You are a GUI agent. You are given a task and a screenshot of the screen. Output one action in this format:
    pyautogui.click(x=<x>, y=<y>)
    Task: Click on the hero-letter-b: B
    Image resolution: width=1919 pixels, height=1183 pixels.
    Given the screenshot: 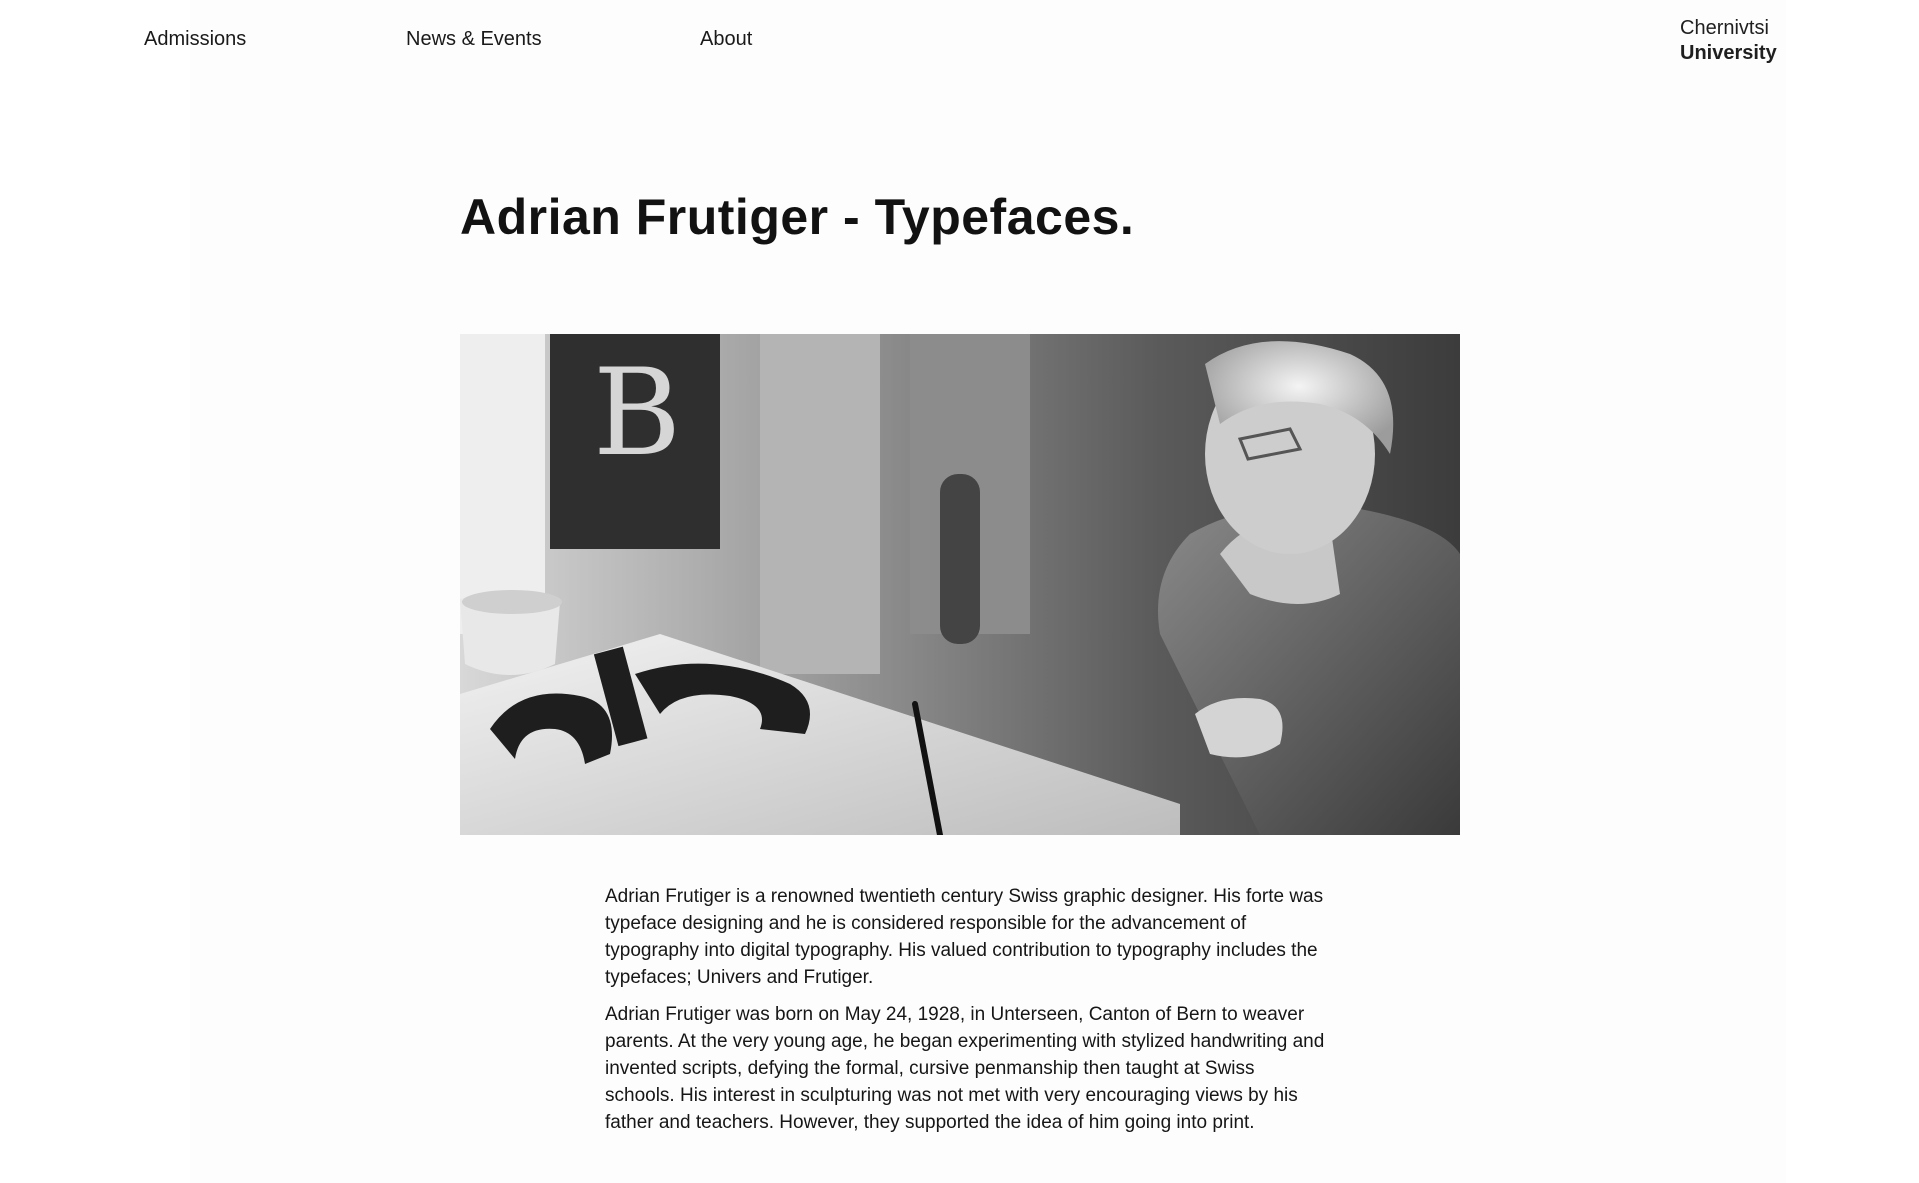 What is the action you would take?
    pyautogui.click(x=637, y=413)
    